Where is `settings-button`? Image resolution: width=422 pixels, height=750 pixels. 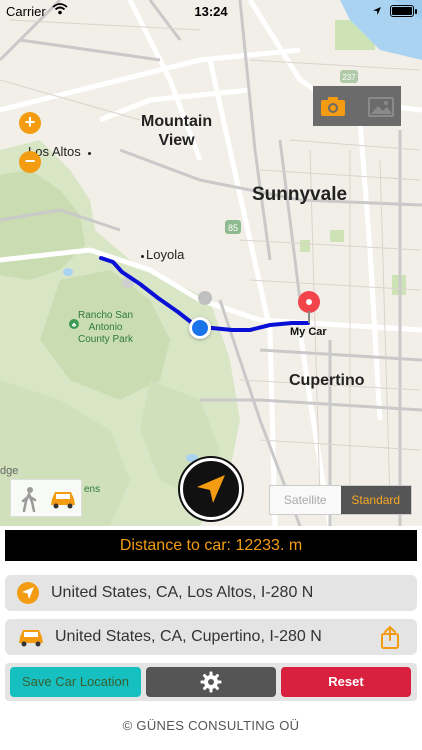 settings-button is located at coordinates (211, 682).